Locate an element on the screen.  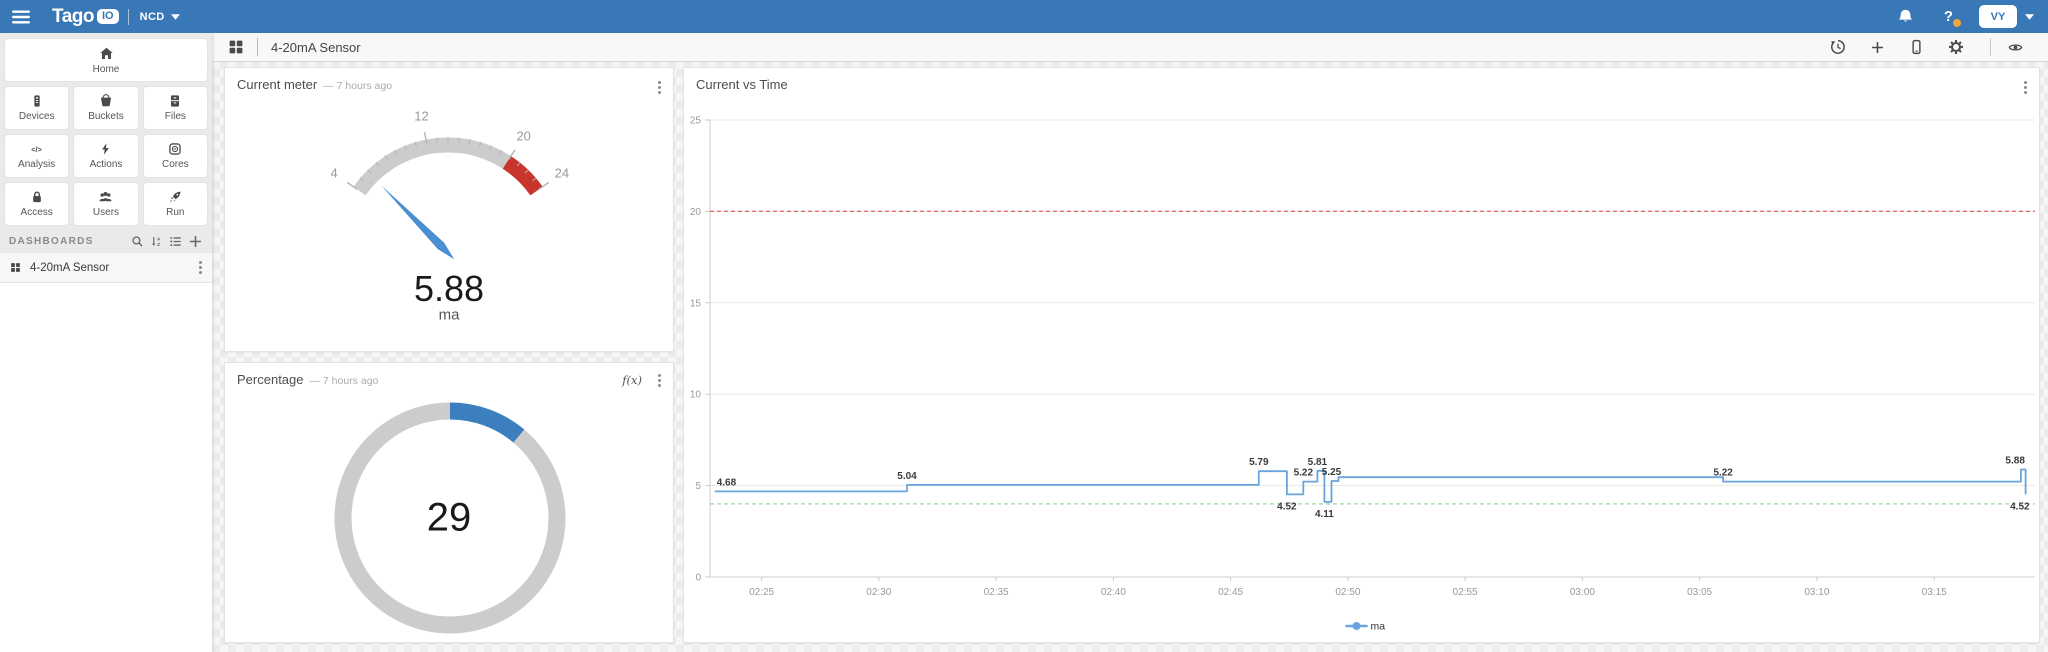
gauge-value: 5.88 is located at coordinates (449, 288).